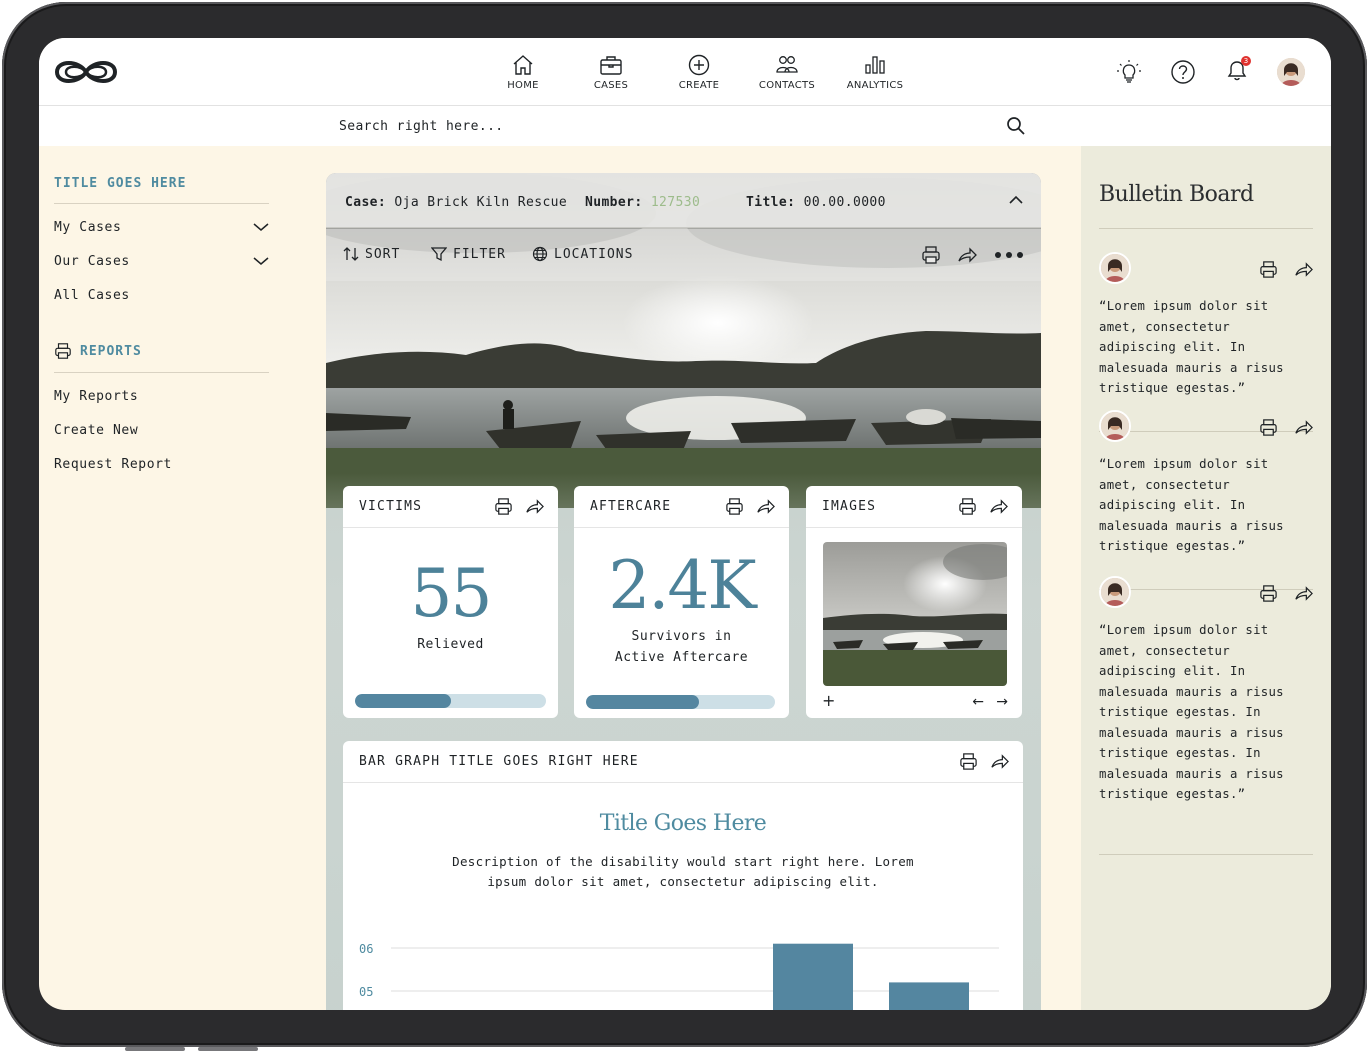 The width and height of the screenshot is (1369, 1052). I want to click on top-navigation: HOME CASES CREATE CONTACTS ANALYTICS 3, so click(685, 72).